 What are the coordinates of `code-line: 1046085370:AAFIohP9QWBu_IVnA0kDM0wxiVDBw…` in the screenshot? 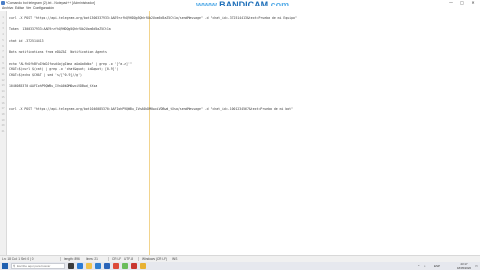 It's located at (53, 86).